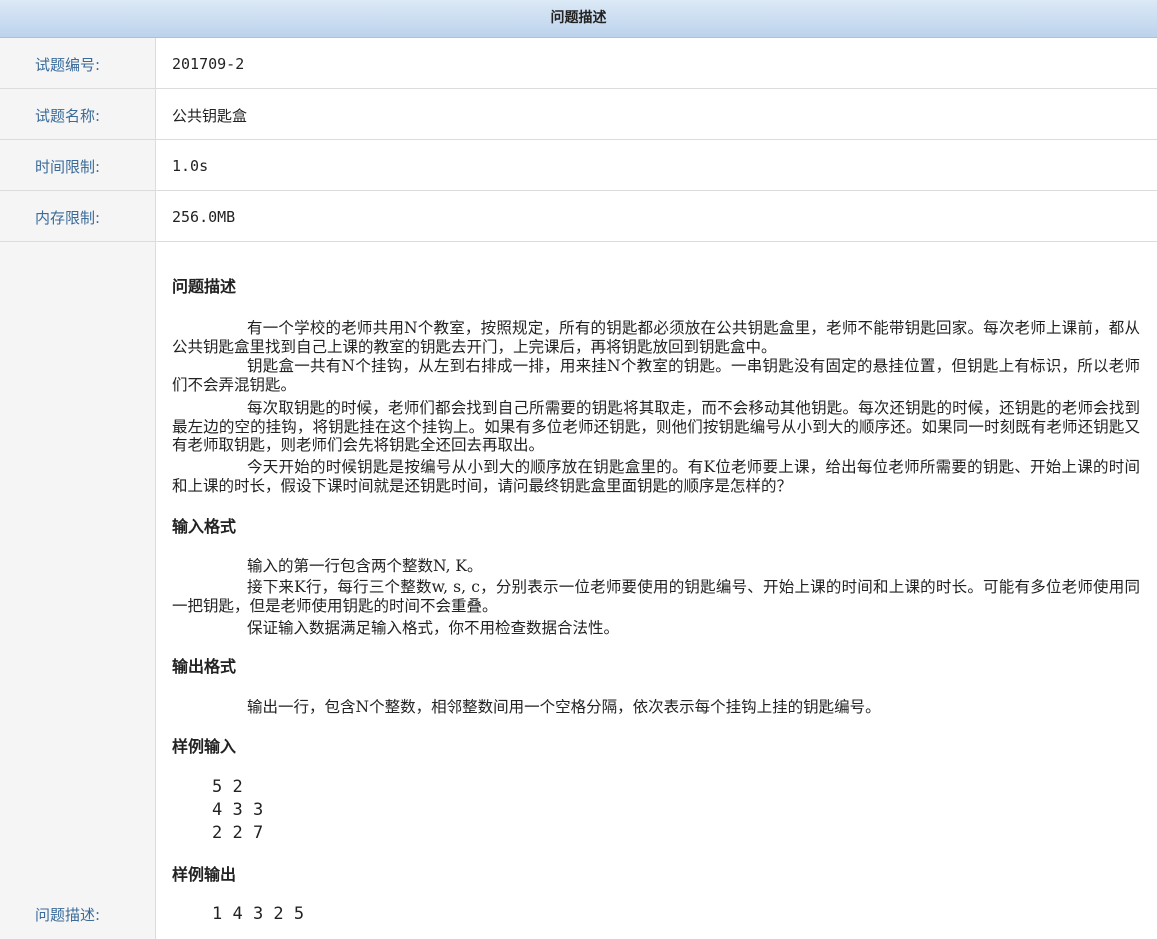 The width and height of the screenshot is (1157, 939). What do you see at coordinates (238, 810) in the screenshot?
I see `sample-input-line: 4 3 3` at bounding box center [238, 810].